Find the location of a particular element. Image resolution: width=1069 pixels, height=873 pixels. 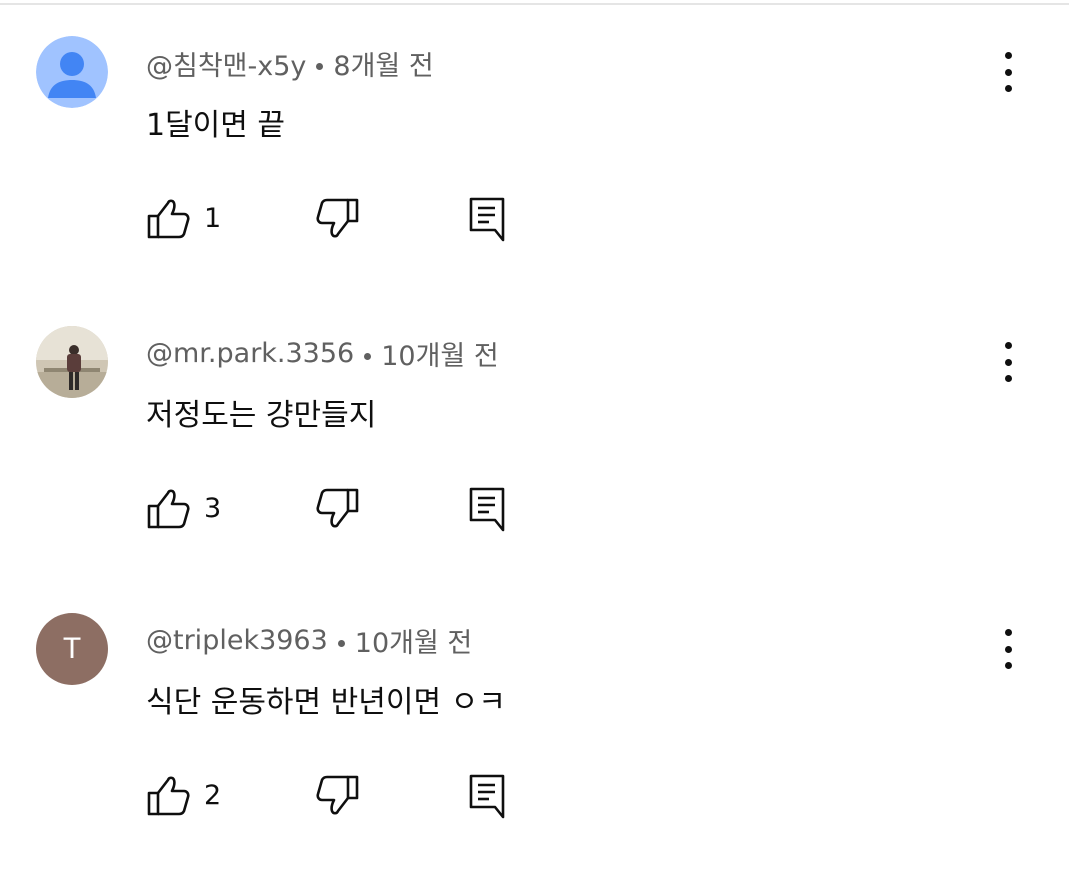

comment-meta: @침착맨-x5y 8개월 전 is located at coordinates (290, 63).